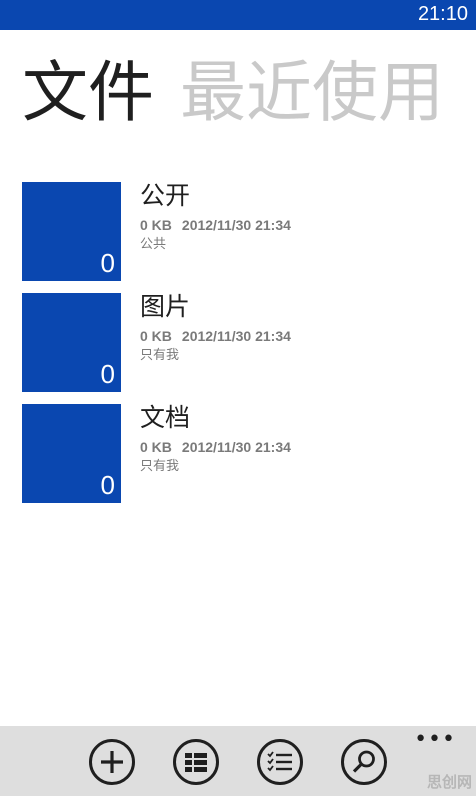 The width and height of the screenshot is (476, 796). Describe the element at coordinates (165, 417) in the screenshot. I see `folder-name: 文档` at that location.